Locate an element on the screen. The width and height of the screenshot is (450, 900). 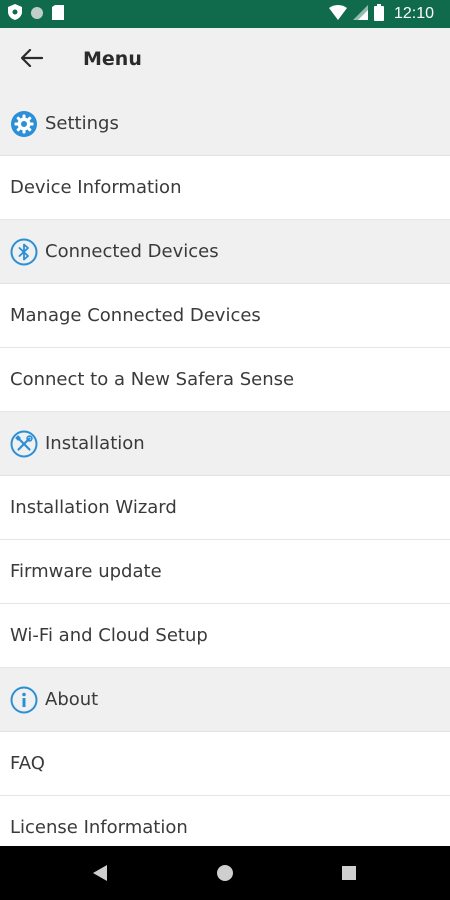
menu-item-device-information: Device Information is located at coordinates (225, 188).